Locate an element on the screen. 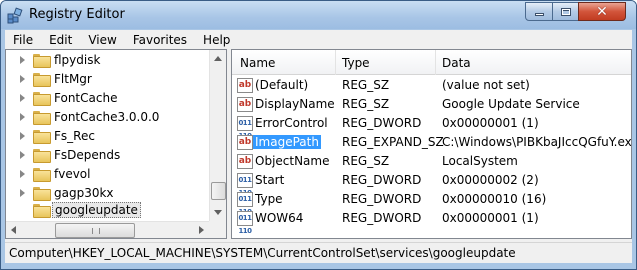  registry-editor-icon is located at coordinates (15, 15).